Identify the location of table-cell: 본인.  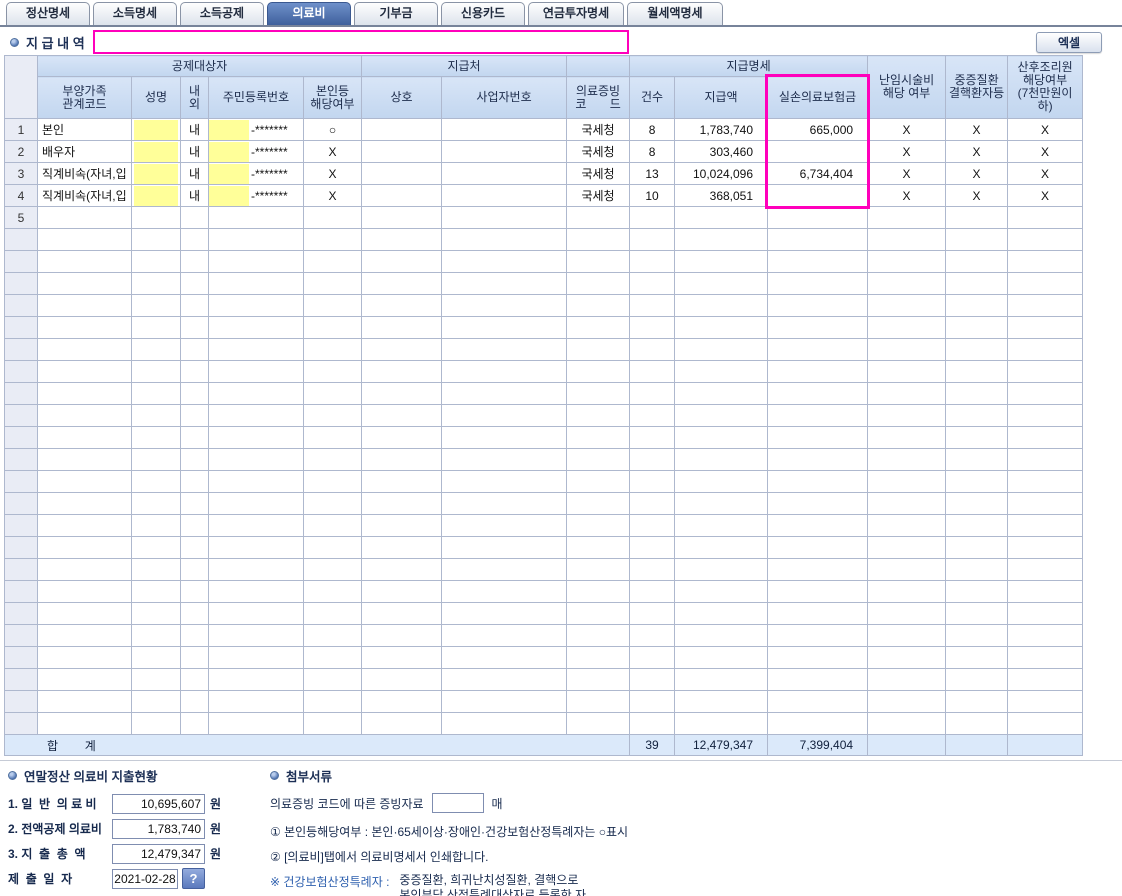
(84, 129).